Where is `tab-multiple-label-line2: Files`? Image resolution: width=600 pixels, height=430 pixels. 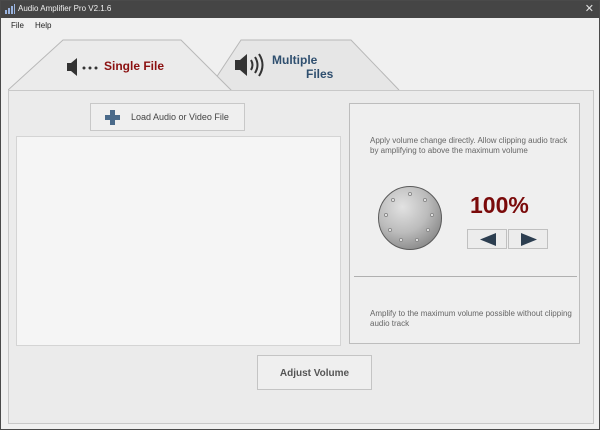 tab-multiple-label-line2: Files is located at coordinates (320, 74).